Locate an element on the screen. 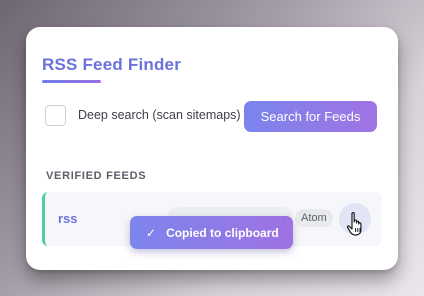 The image size is (424, 296). deep-search-checkbox is located at coordinates (55, 115).